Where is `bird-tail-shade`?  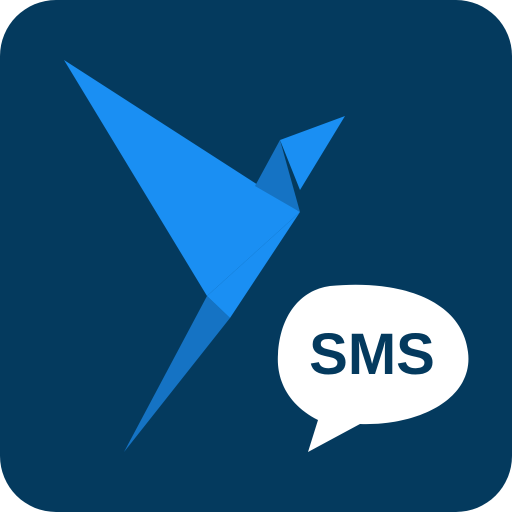 bird-tail-shade is located at coordinates (177, 374).